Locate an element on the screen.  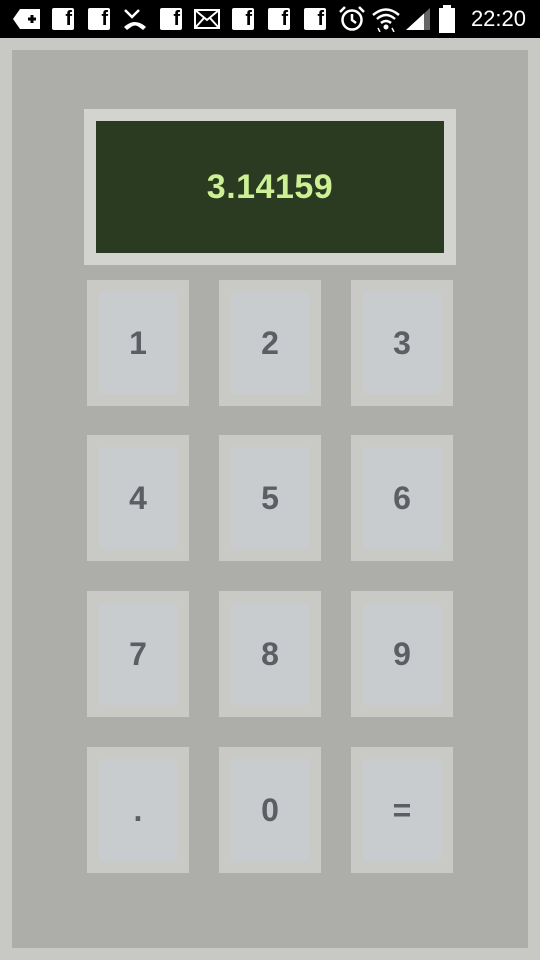
key-equals: = is located at coordinates (402, 810).